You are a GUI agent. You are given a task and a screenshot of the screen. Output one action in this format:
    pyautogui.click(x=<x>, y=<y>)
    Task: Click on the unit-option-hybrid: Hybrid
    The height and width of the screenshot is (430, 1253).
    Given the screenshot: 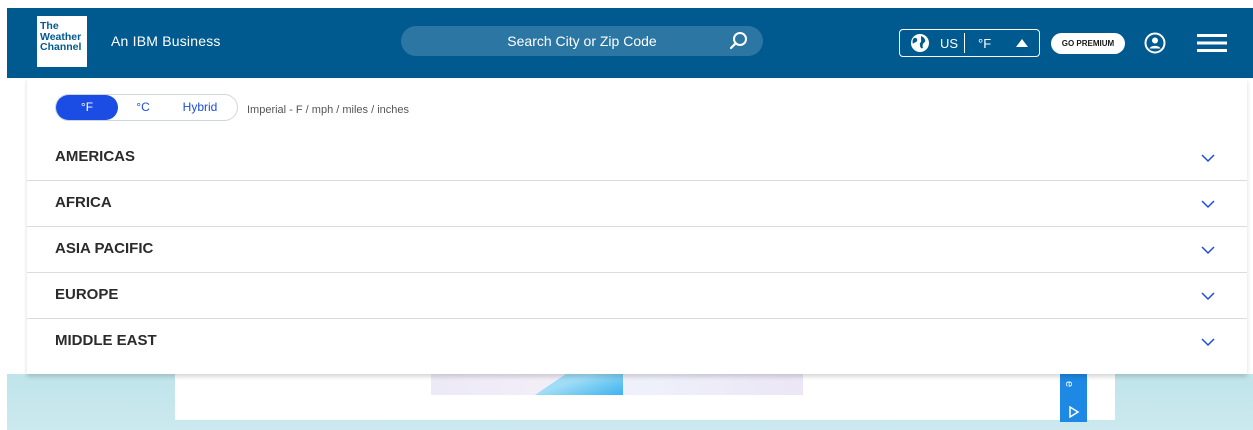 What is the action you would take?
    pyautogui.click(x=200, y=107)
    